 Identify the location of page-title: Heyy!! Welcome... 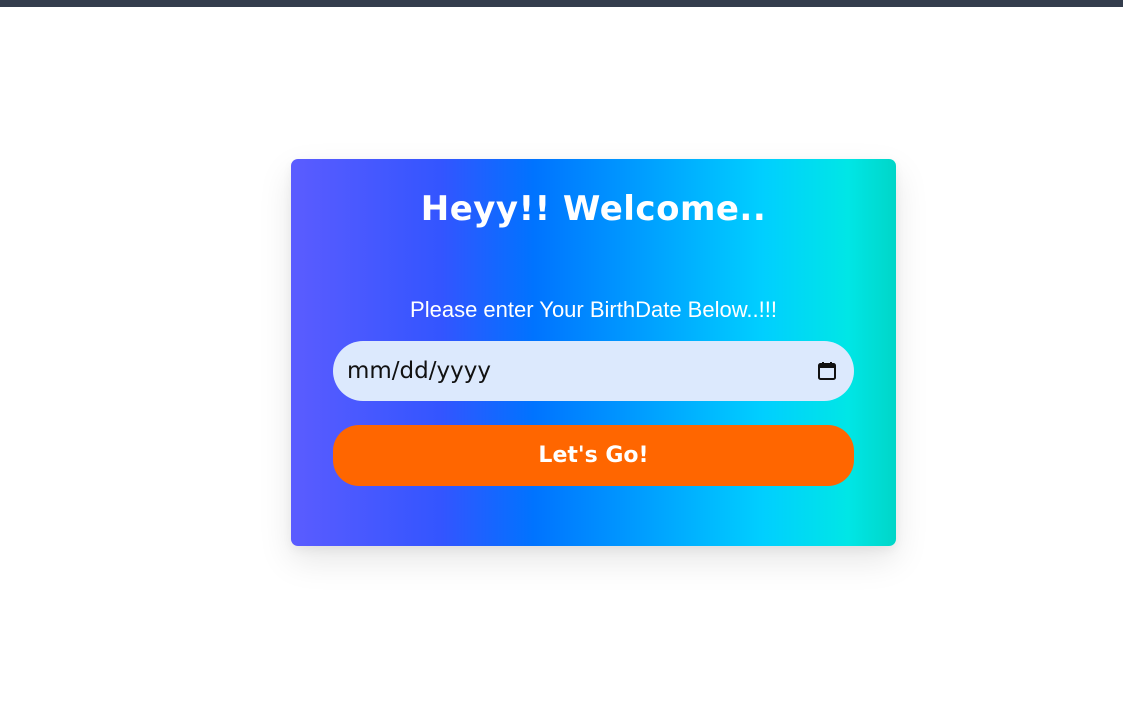
(593, 209).